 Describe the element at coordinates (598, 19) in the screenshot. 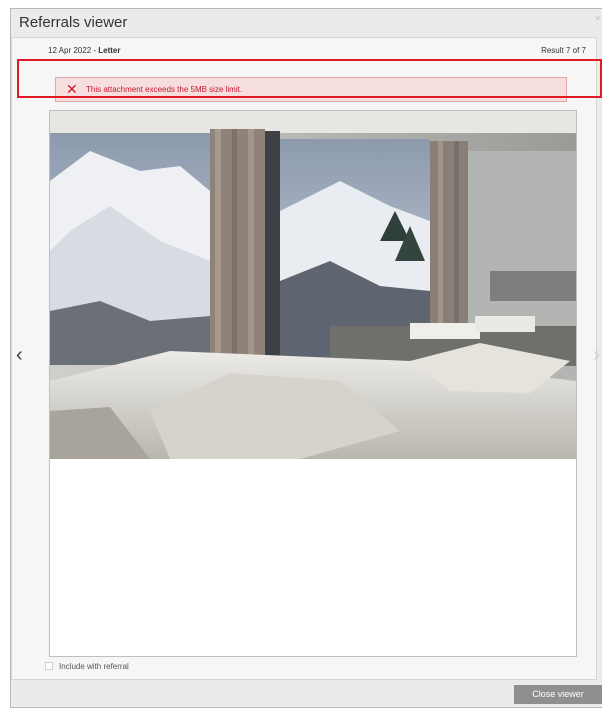

I see `close-icon: ×` at that location.